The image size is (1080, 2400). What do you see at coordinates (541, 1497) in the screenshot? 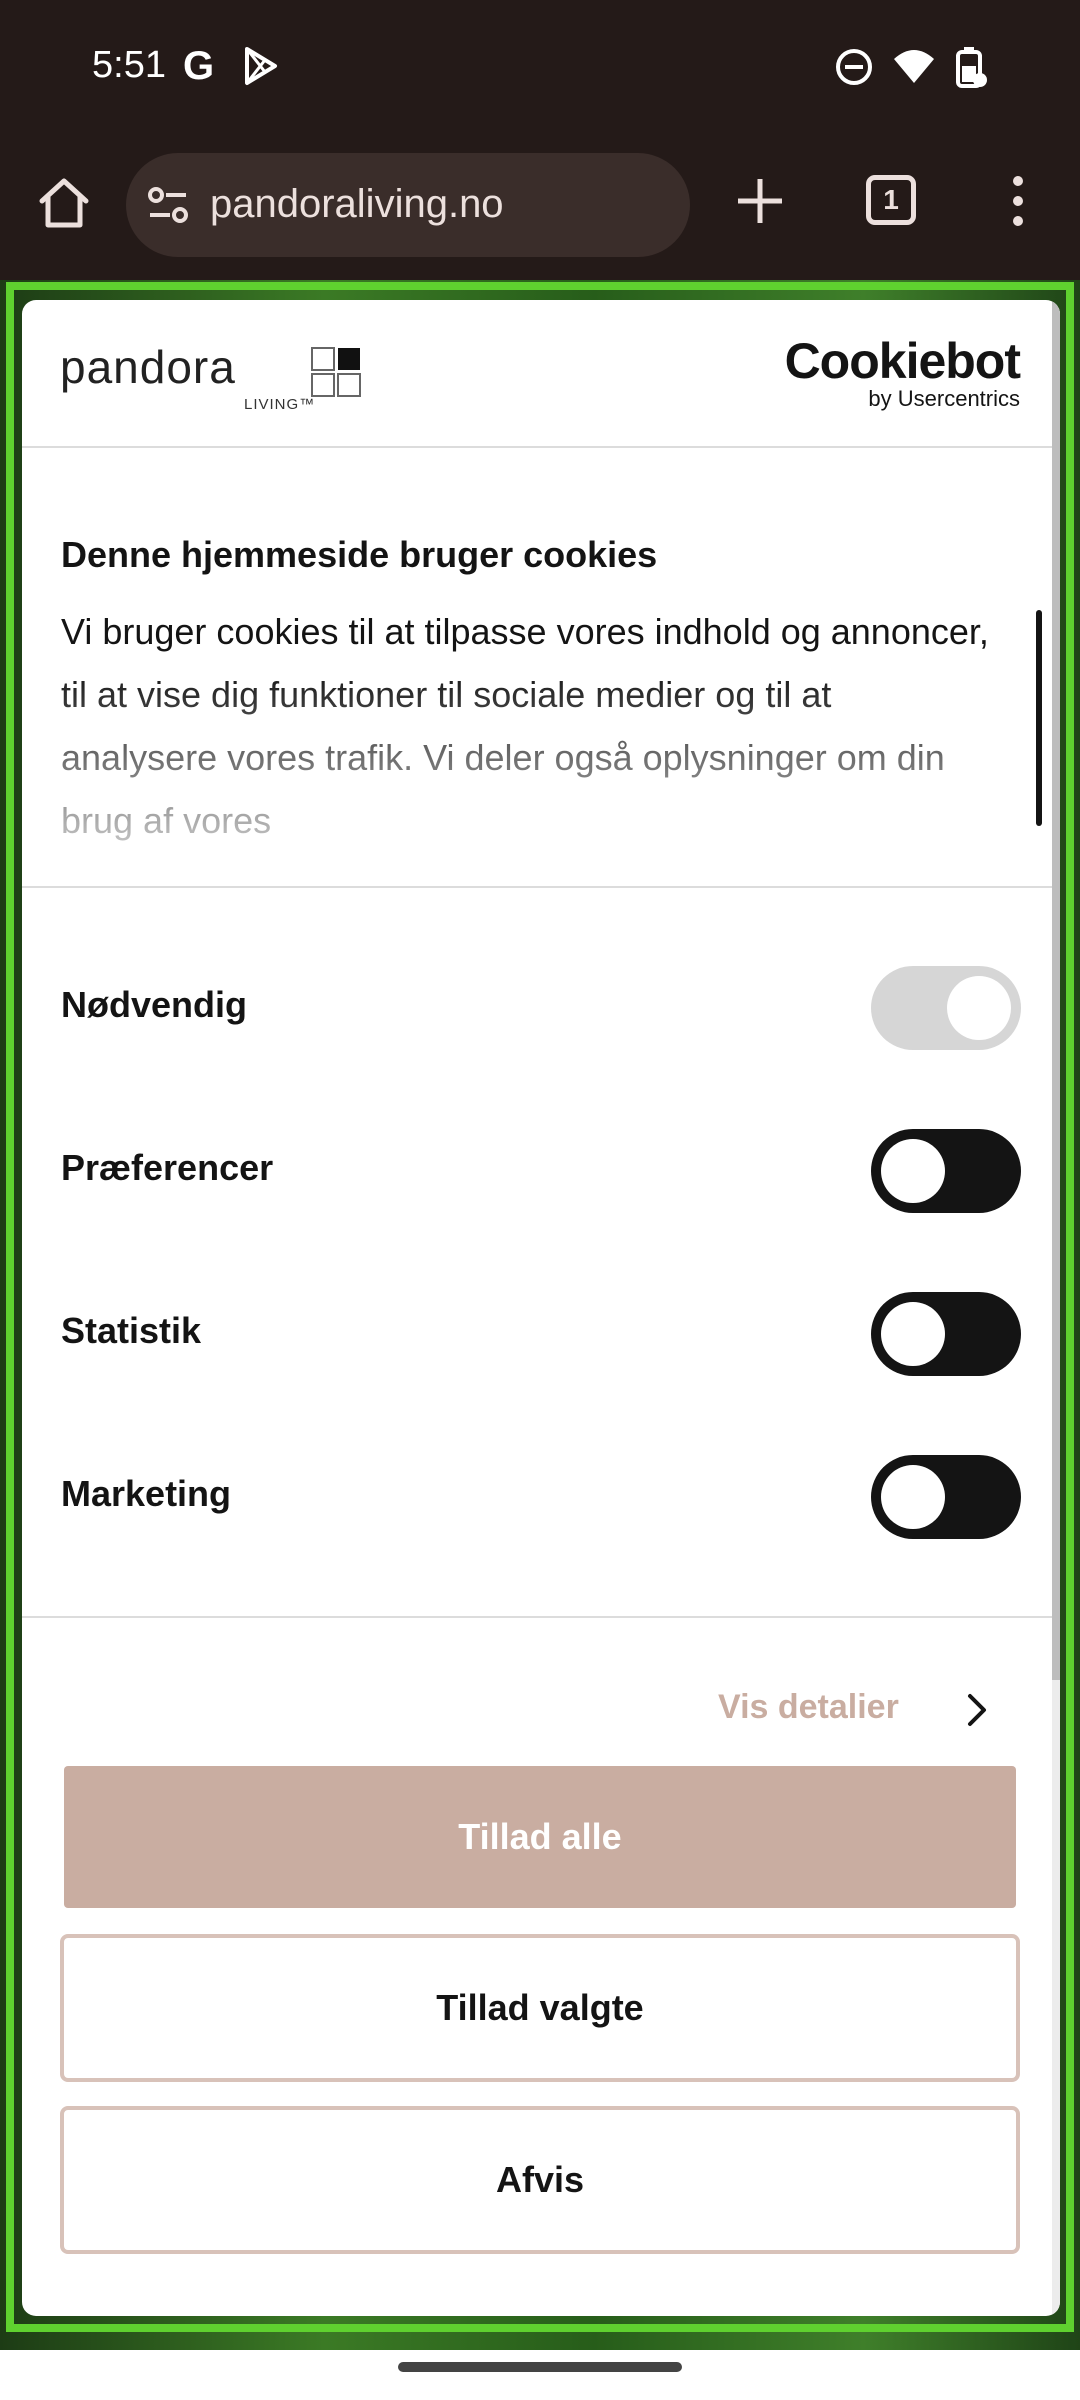
I see `toggle-row-marketing: Marketing` at bounding box center [541, 1497].